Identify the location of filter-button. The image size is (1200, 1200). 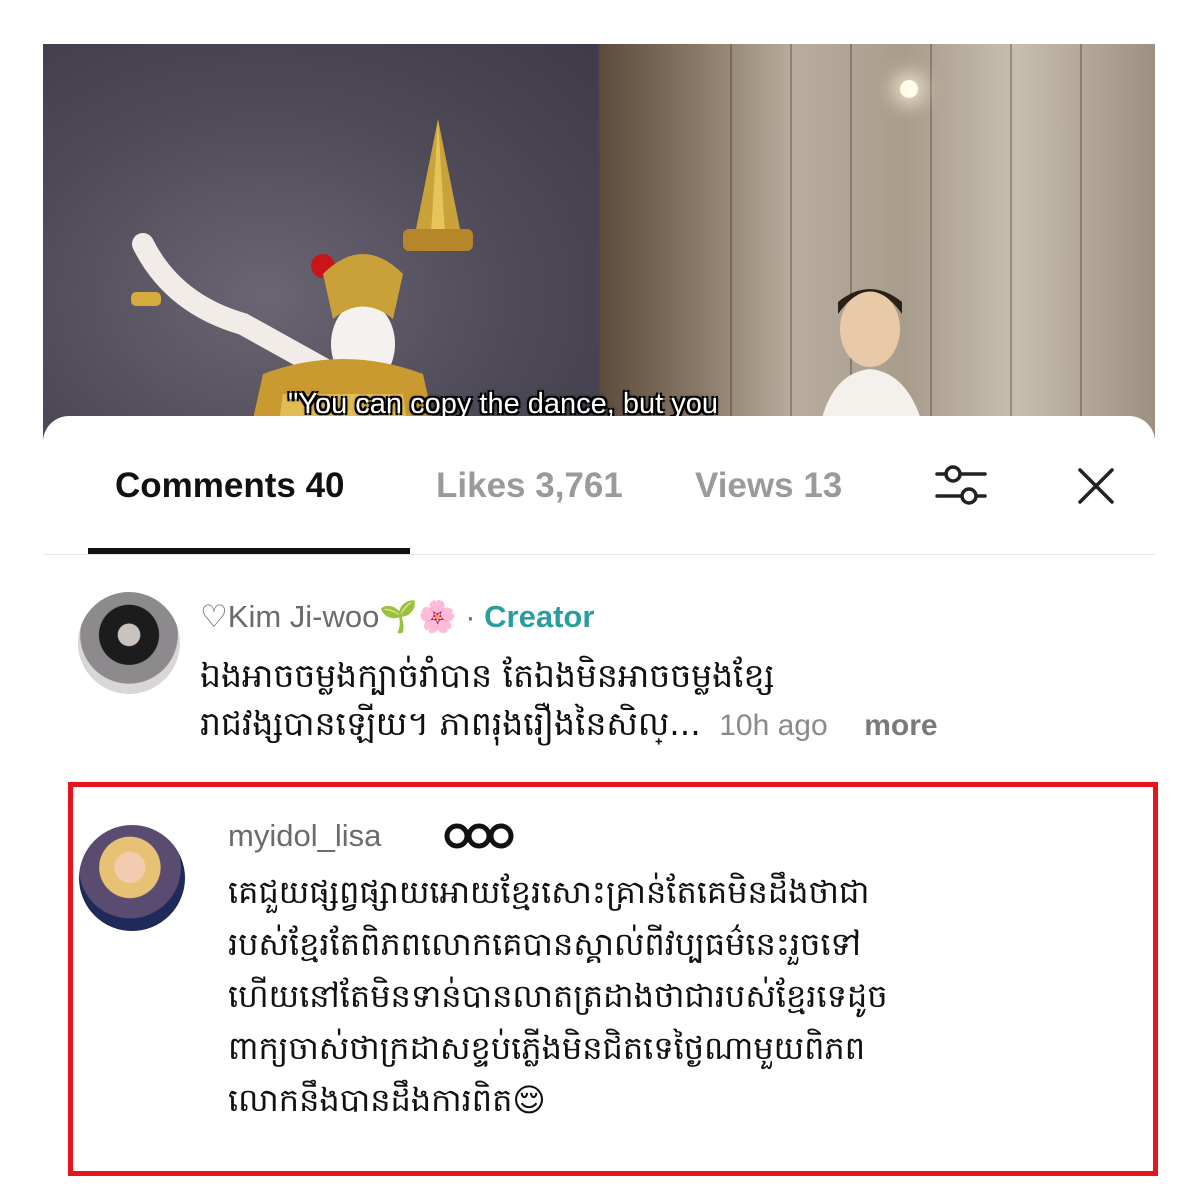
(961, 486).